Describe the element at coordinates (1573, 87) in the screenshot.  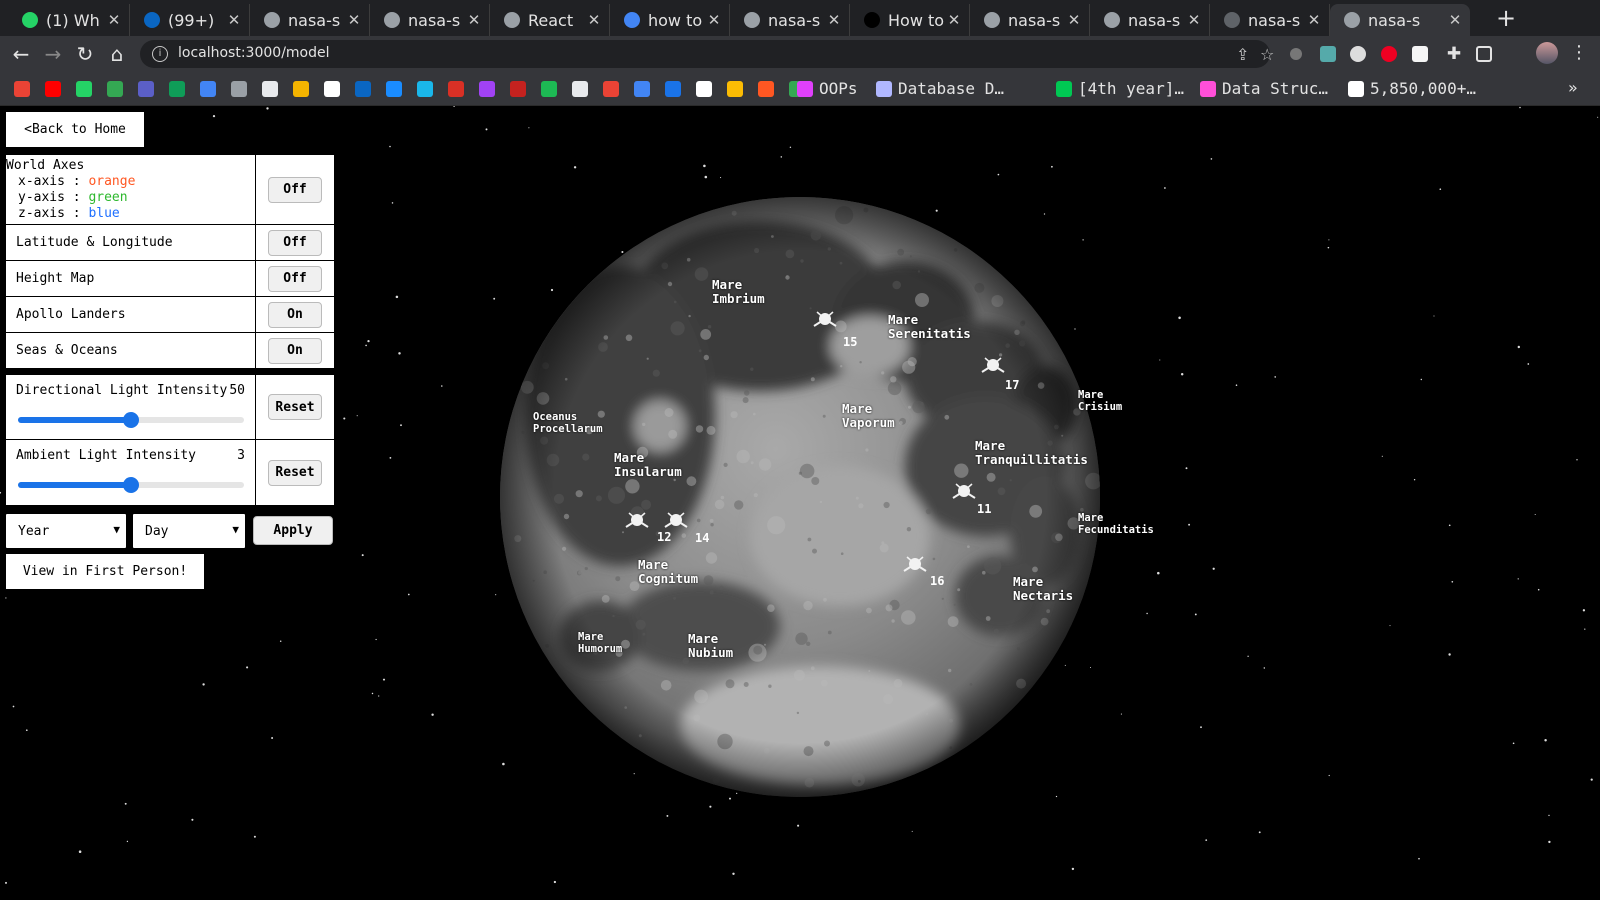
I see `bookmarks-overflow-icon: »` at that location.